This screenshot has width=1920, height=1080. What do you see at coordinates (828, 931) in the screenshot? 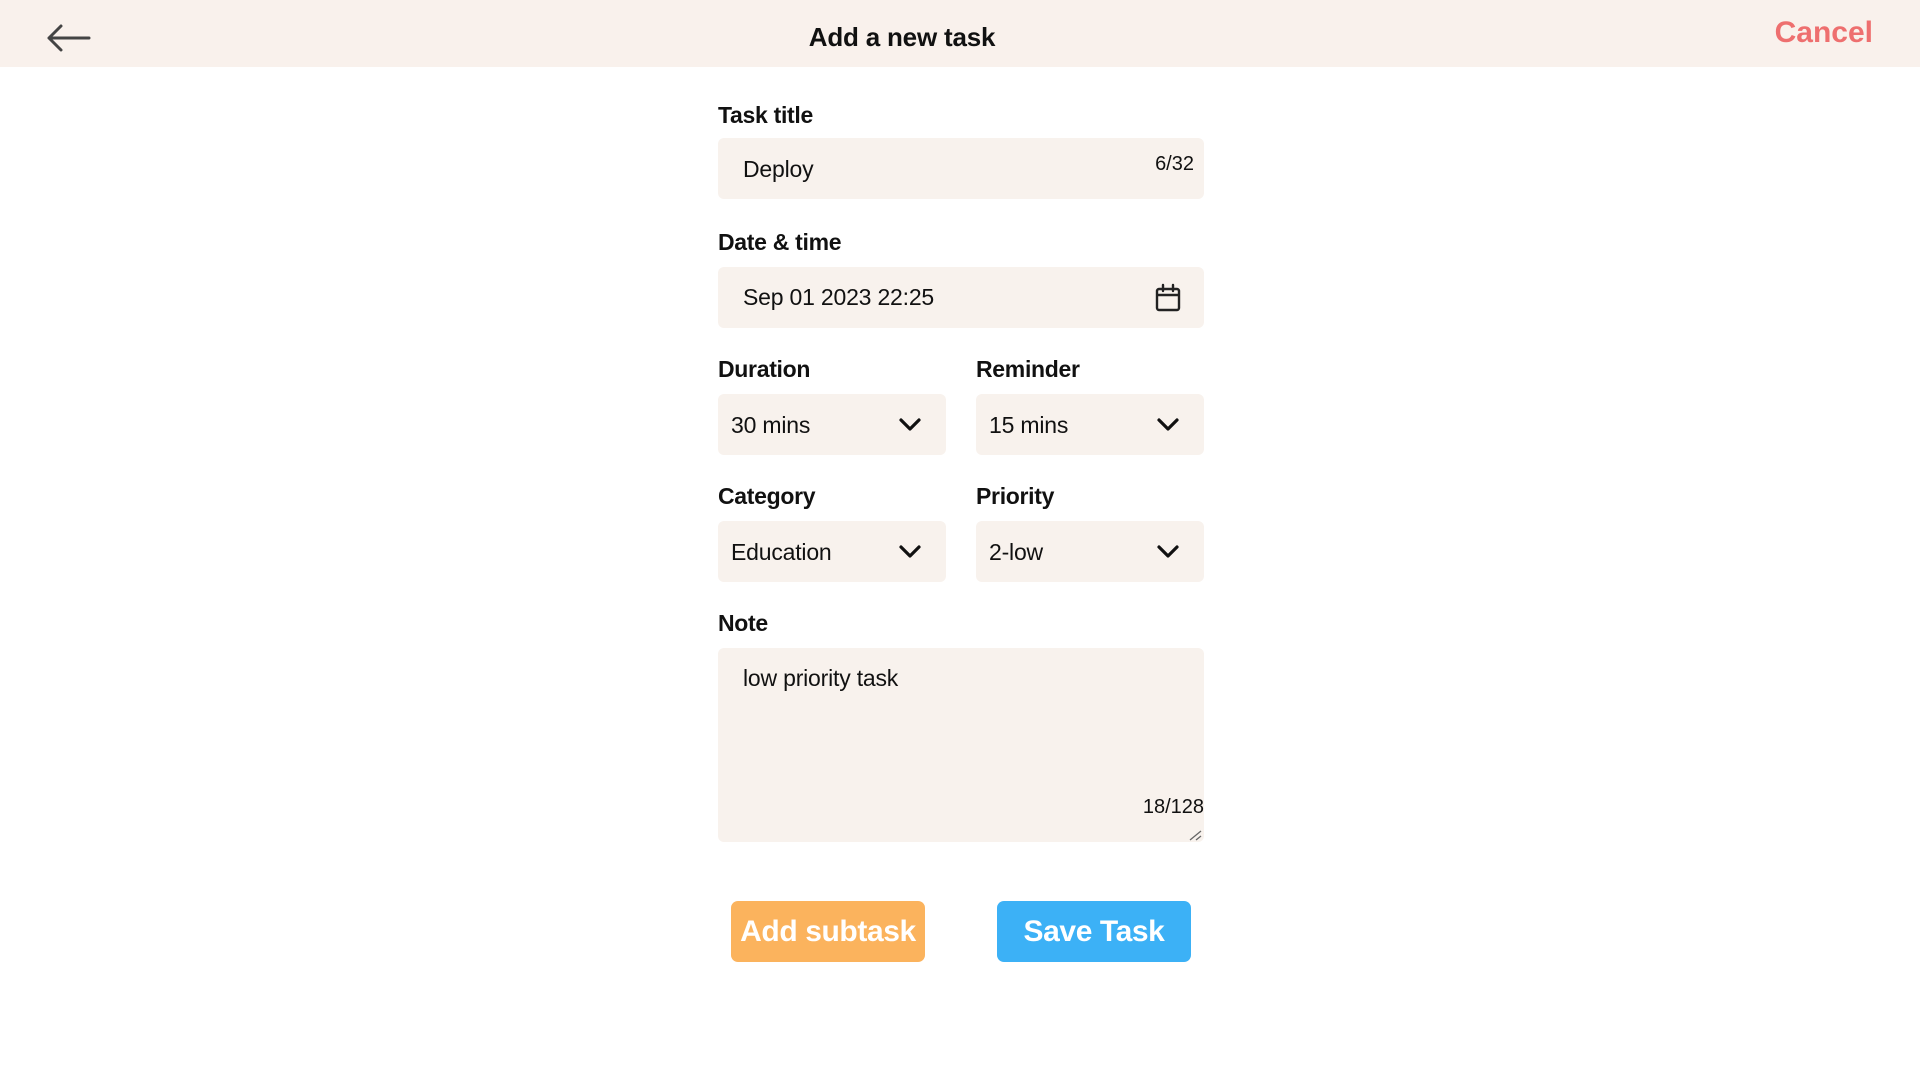
I see `add-subtask-button: Add subtask` at bounding box center [828, 931].